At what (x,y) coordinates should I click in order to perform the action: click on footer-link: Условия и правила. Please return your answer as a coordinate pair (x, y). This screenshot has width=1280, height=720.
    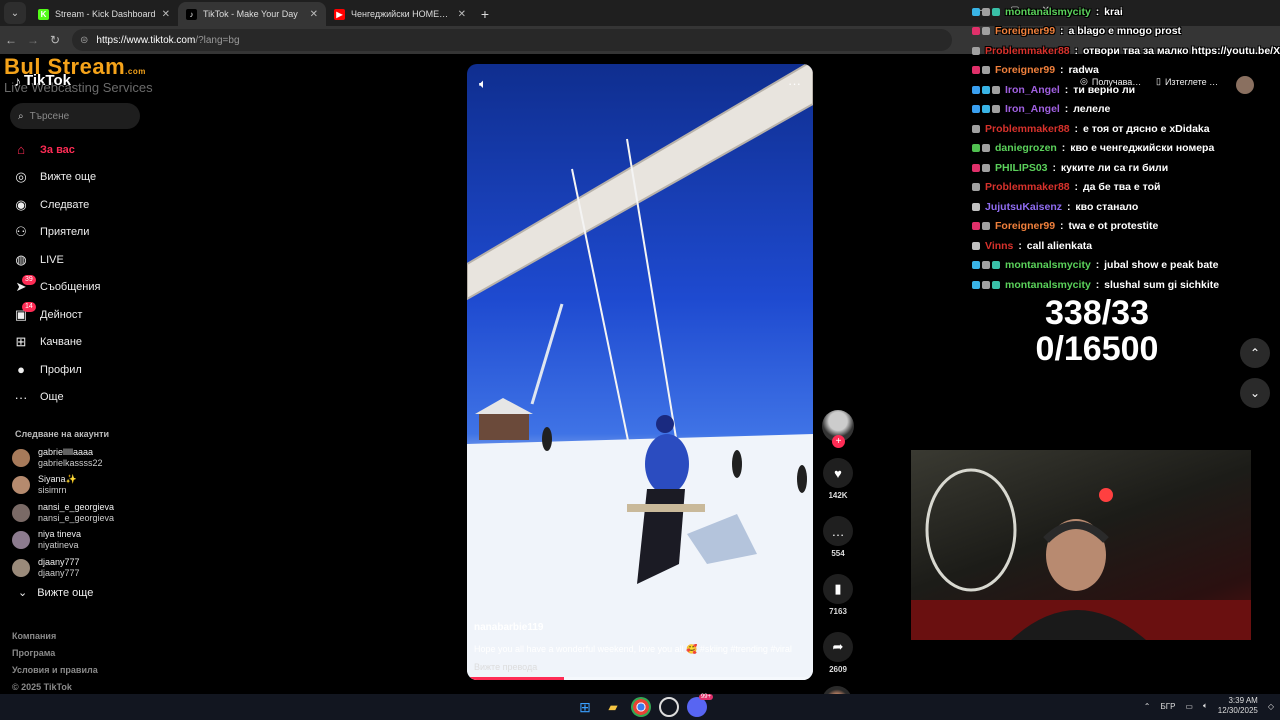
    Looking at the image, I should click on (55, 670).